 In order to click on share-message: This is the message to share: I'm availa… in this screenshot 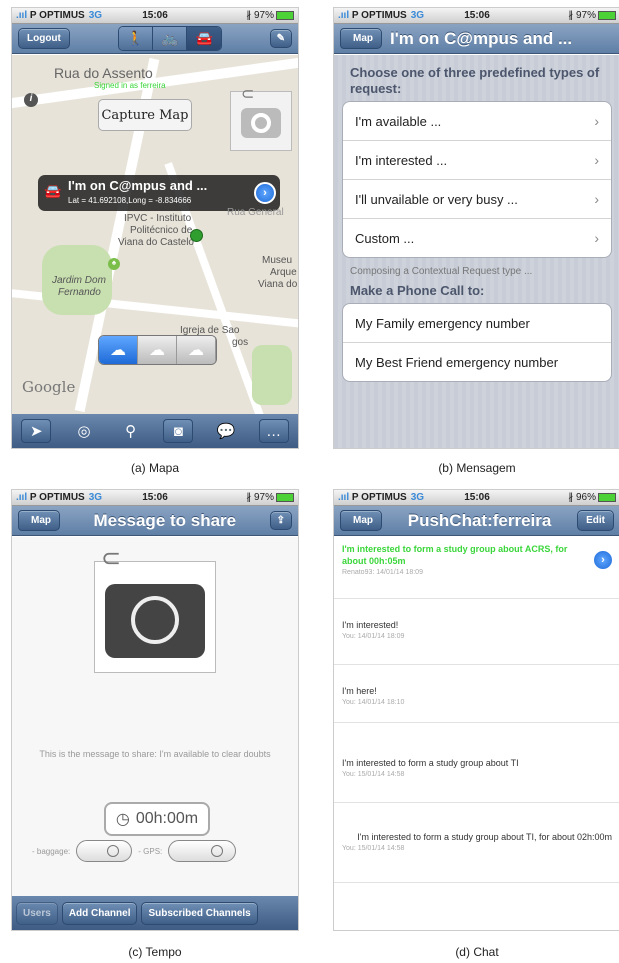, I will do `click(155, 754)`.